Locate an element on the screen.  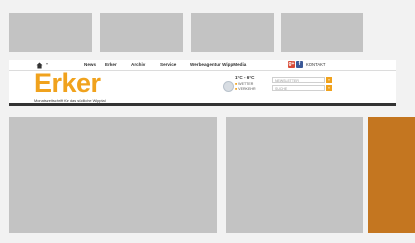
weather-link: ■ WETTER is located at coordinates (244, 84).